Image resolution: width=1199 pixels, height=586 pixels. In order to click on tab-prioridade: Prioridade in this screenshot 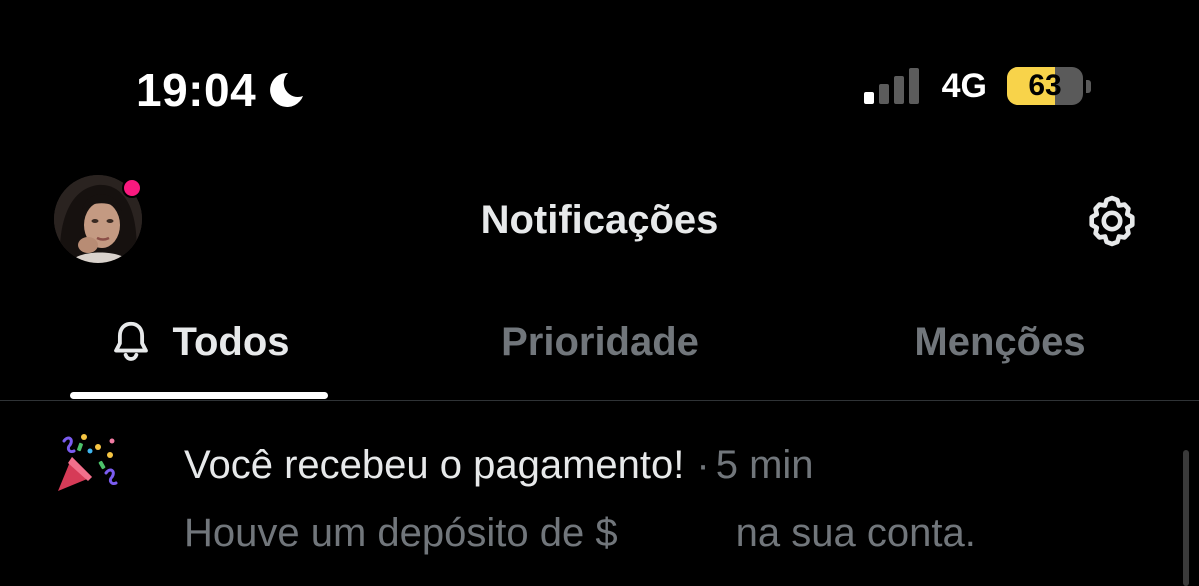, I will do `click(600, 350)`.